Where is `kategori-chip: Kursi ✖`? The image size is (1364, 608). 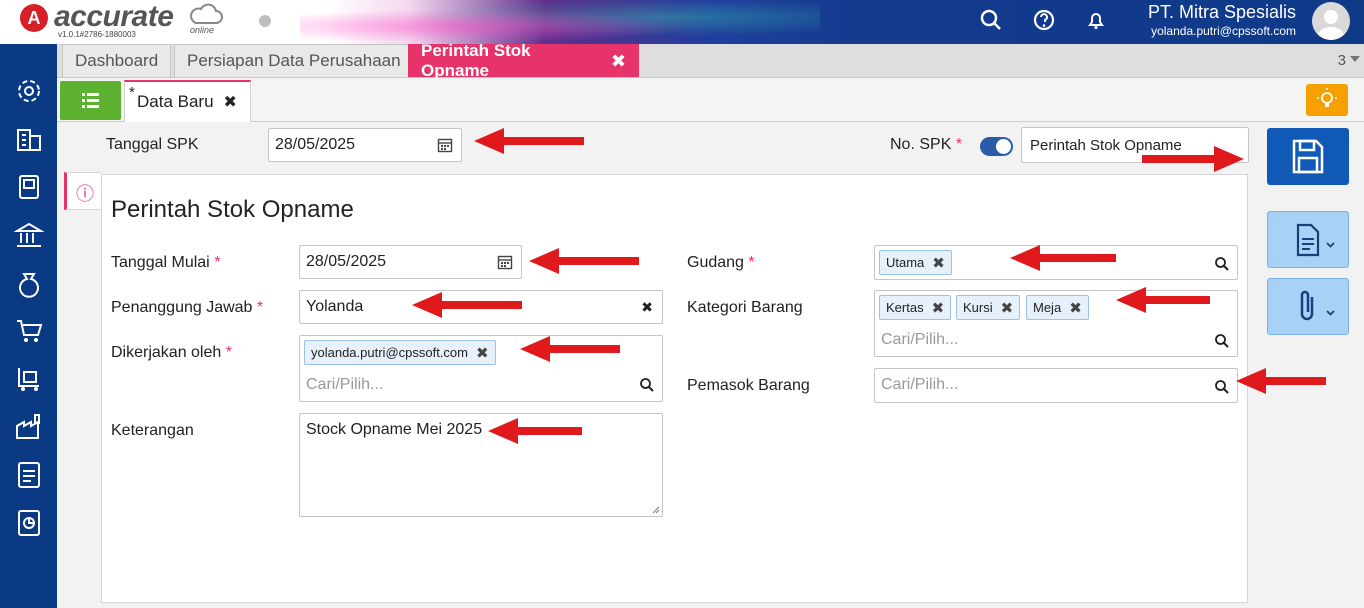 kategori-chip: Kursi ✖ is located at coordinates (988, 307).